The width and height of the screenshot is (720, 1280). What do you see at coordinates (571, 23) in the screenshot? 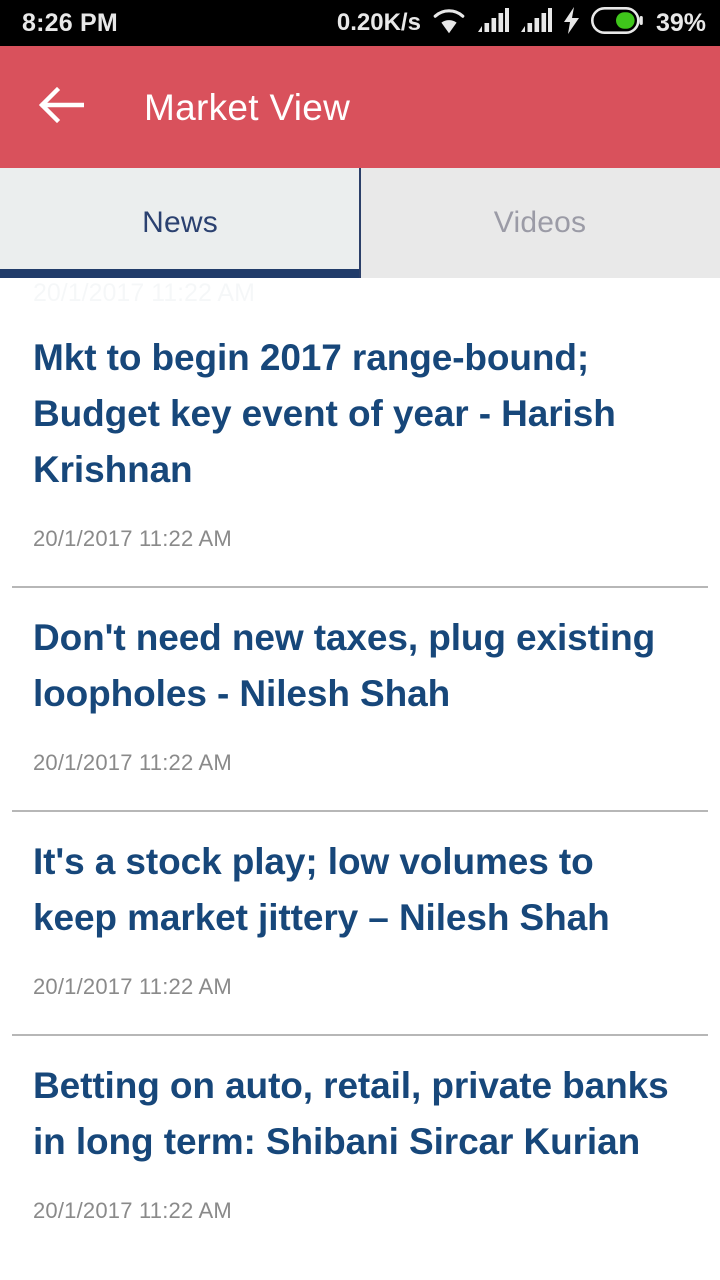
I see `charging-bolt-icon` at bounding box center [571, 23].